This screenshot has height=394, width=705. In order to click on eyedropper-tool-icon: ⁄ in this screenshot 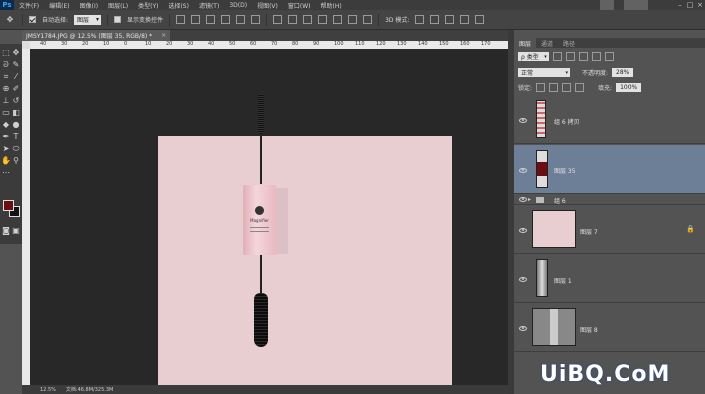, I will do `click(16, 77)`.